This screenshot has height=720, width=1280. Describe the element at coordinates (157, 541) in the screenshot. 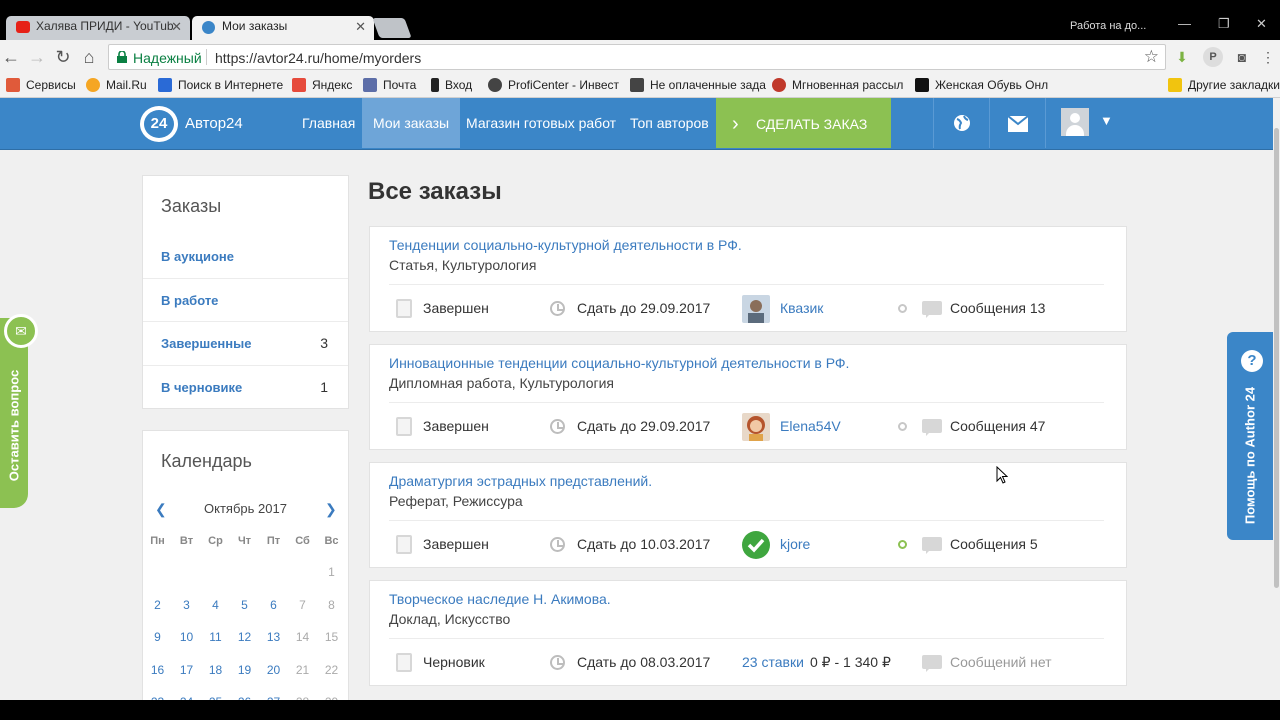

I see `calendar-weekday: Пн` at that location.